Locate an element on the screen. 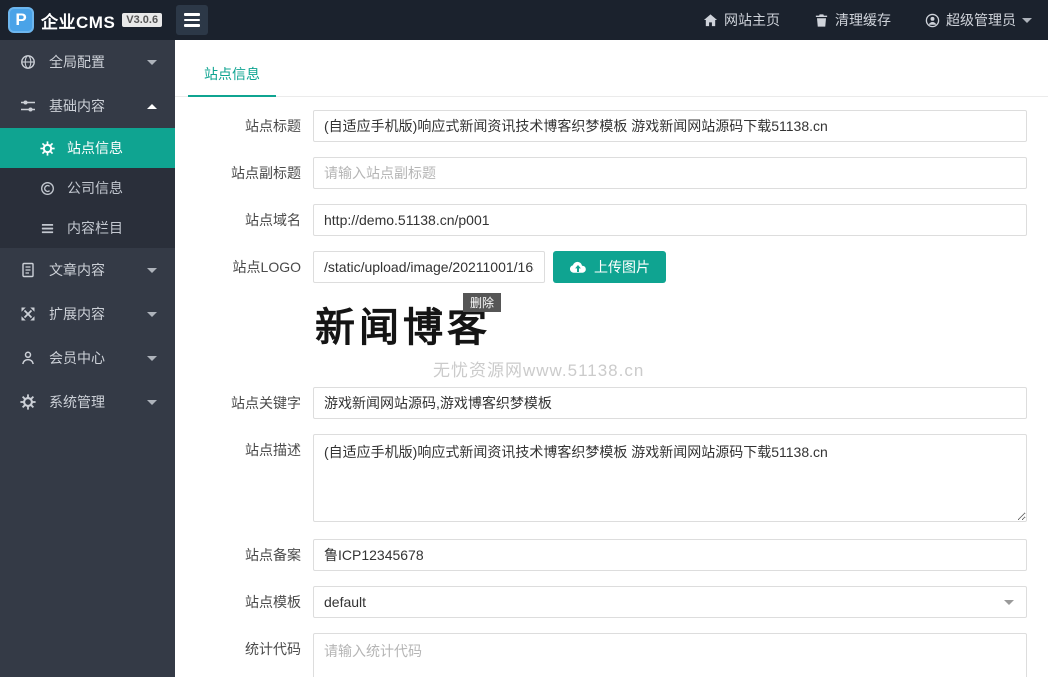  sidebar-item-label: 会员中心 is located at coordinates (77, 358).